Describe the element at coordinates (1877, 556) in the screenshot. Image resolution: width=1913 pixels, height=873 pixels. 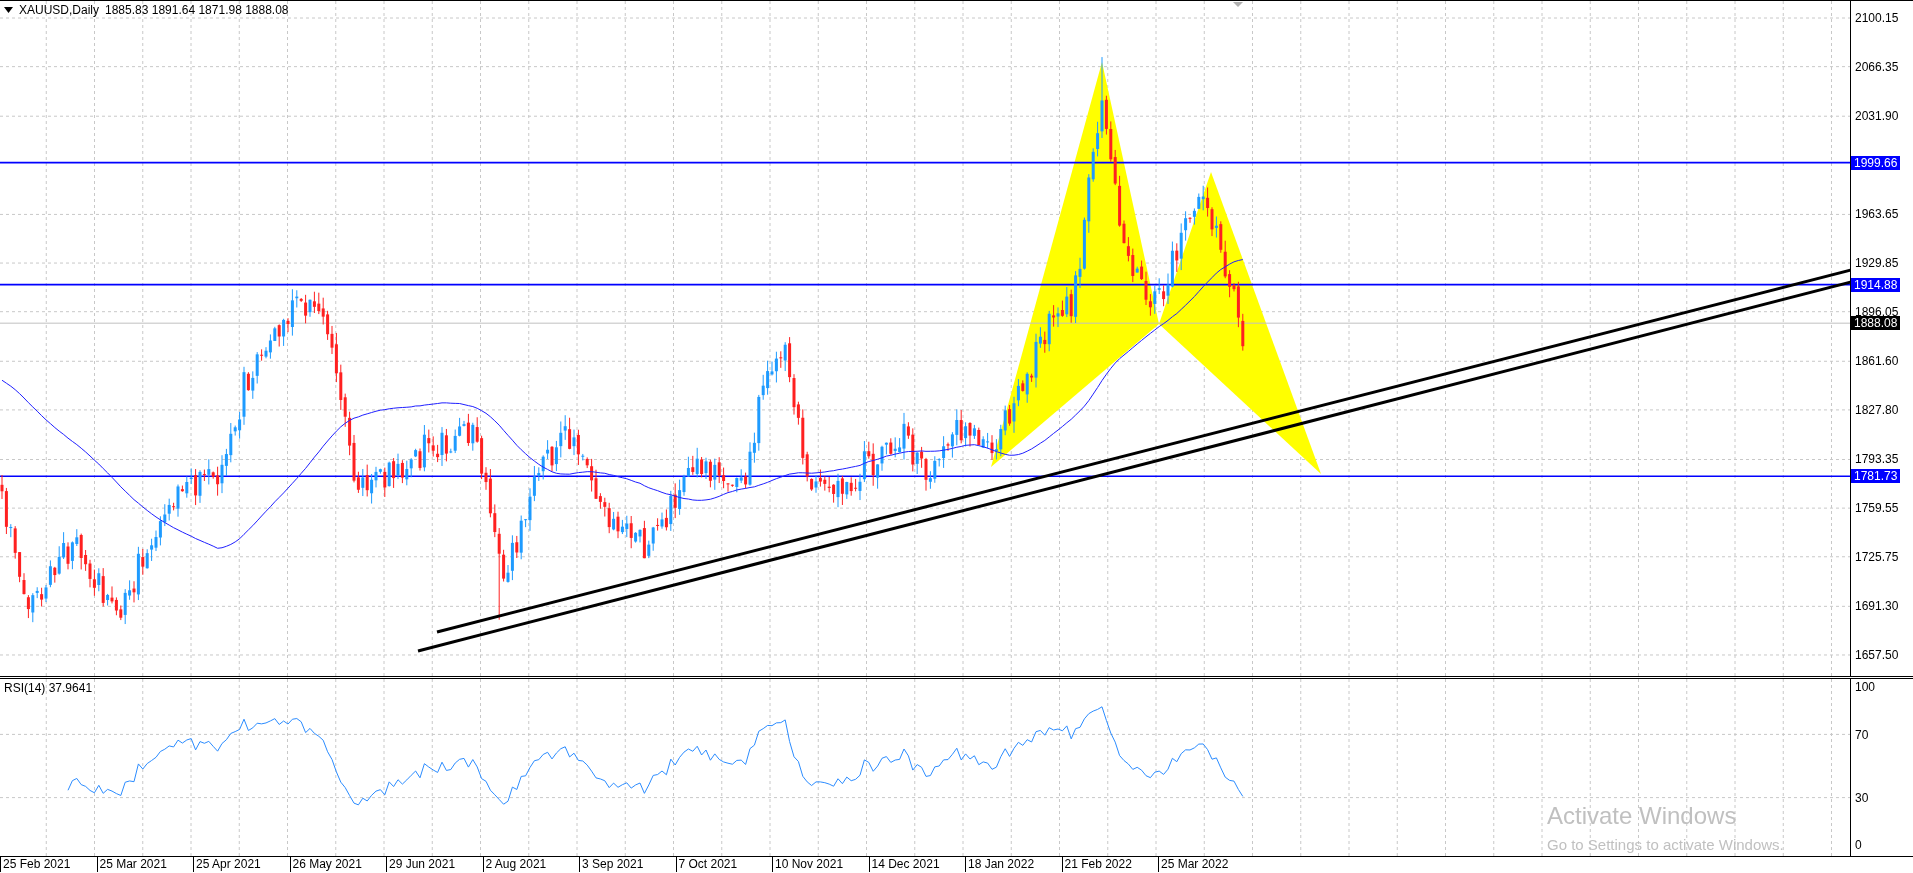
I see `price-tick-label: 1725.75` at that location.